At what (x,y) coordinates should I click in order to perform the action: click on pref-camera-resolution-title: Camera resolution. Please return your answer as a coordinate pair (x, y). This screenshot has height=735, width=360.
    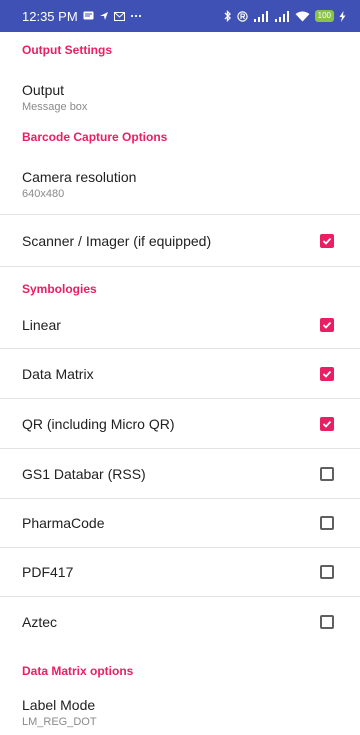
    Looking at the image, I should click on (79, 177).